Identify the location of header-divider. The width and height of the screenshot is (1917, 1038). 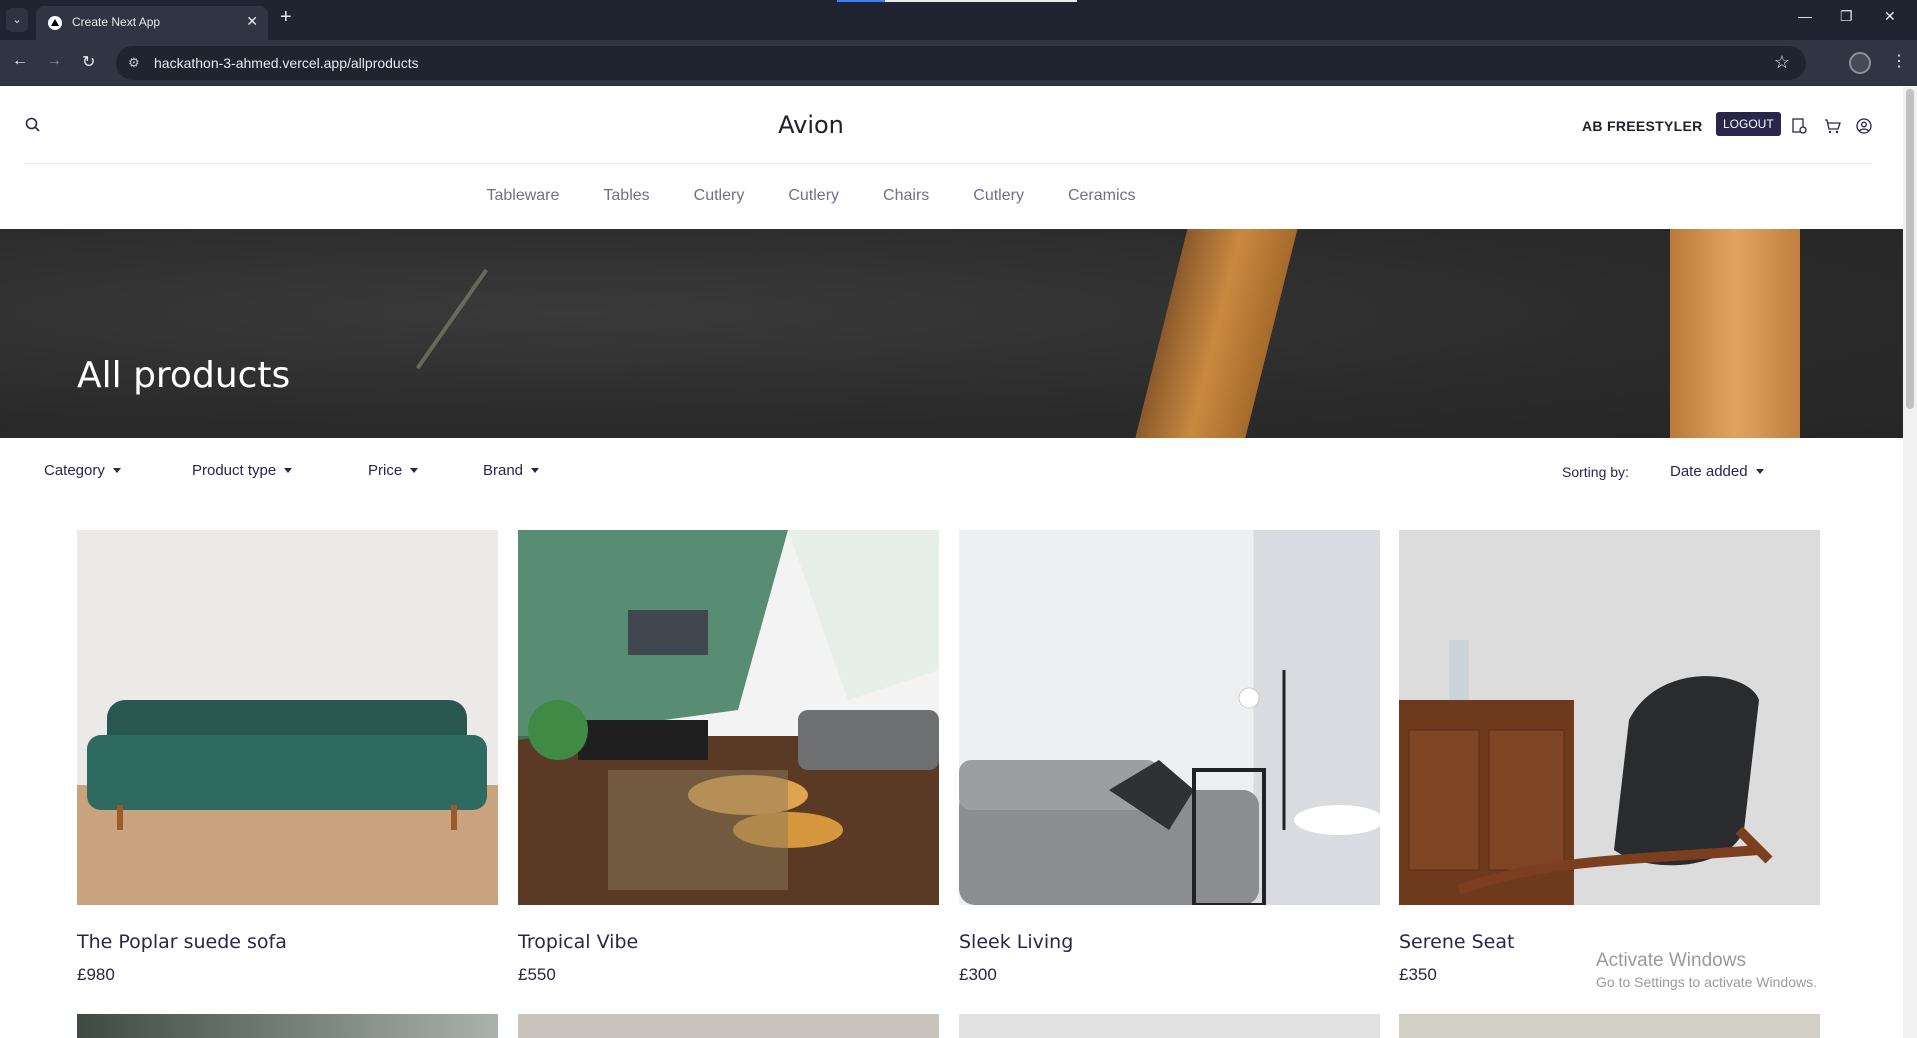
(948, 163).